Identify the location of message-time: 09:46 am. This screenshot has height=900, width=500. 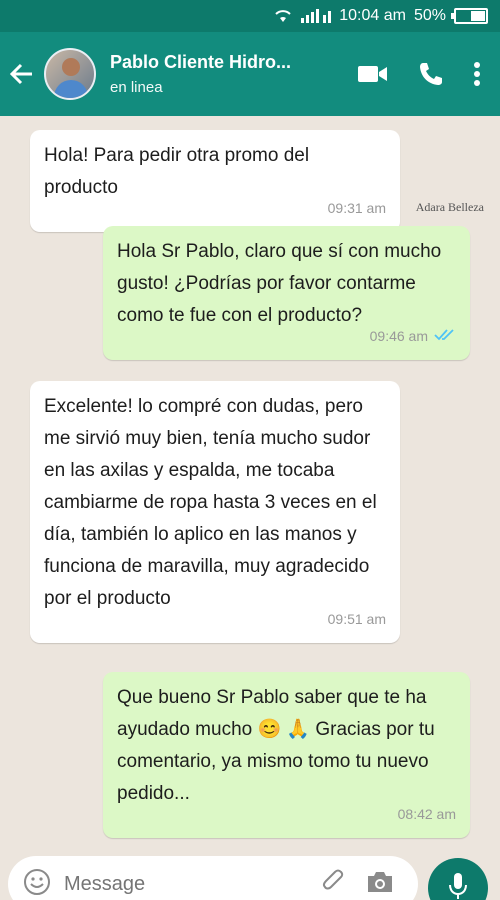
(398, 336).